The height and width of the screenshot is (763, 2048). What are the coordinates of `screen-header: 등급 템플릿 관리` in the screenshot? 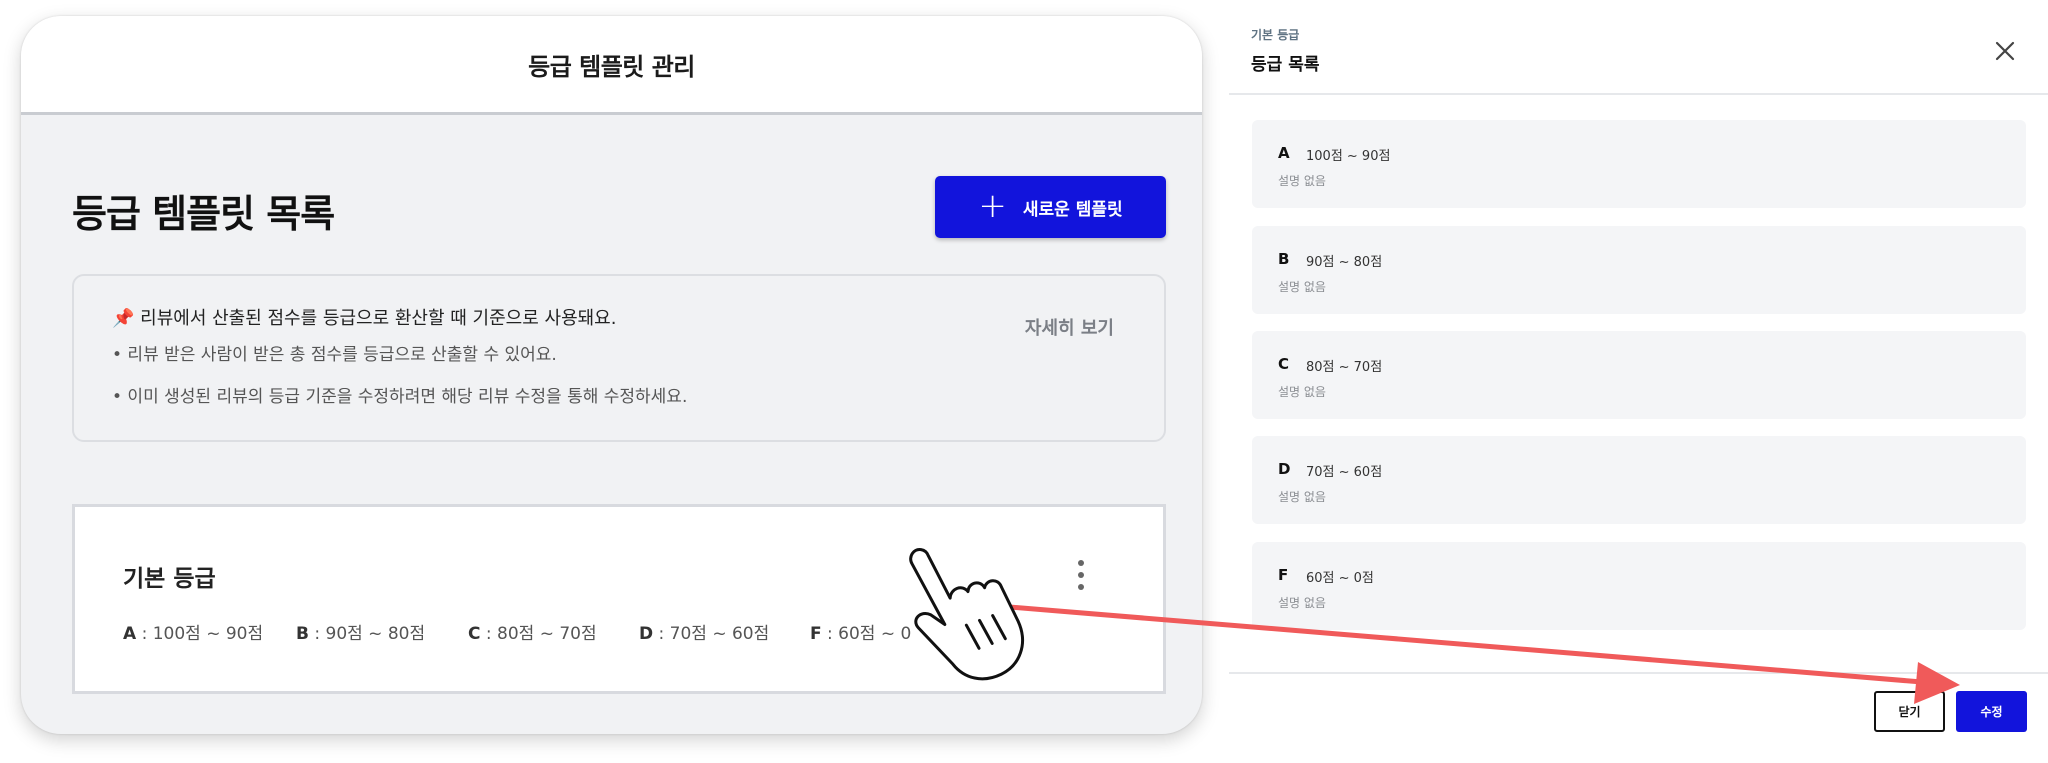 It's located at (611, 65).